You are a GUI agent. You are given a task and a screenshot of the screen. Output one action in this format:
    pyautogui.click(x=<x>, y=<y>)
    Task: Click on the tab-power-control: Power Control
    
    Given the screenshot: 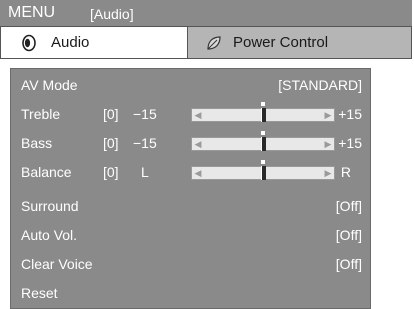 What is the action you would take?
    pyautogui.click(x=299, y=42)
    